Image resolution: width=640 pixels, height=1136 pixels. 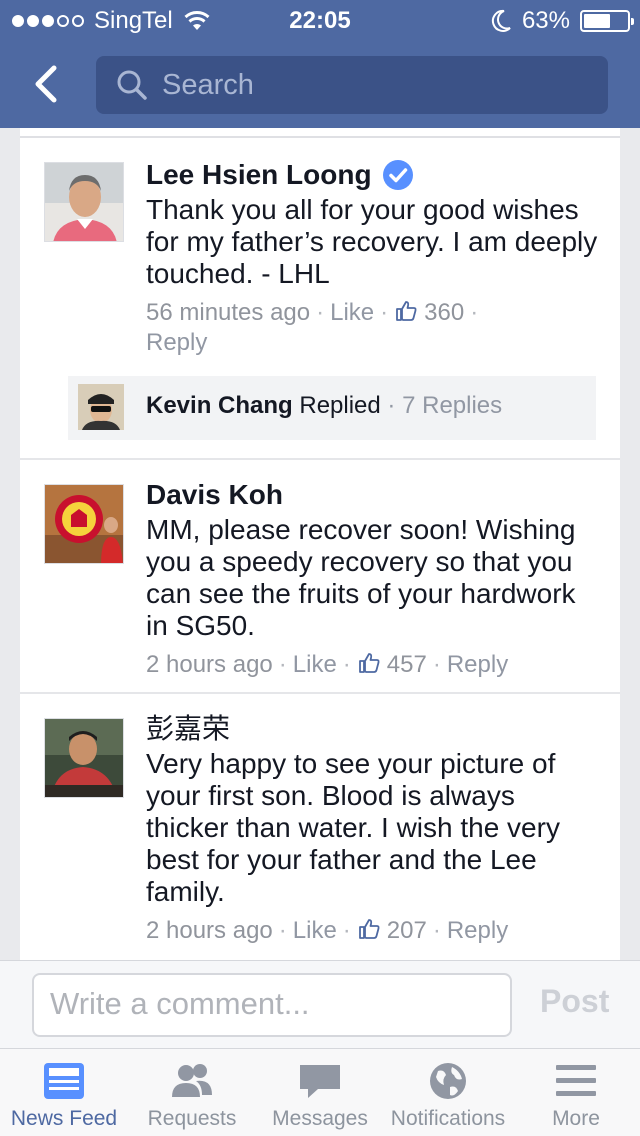 I want to click on comment-meta: 2 hours ago · Like · 457 · Reply, so click(x=327, y=664).